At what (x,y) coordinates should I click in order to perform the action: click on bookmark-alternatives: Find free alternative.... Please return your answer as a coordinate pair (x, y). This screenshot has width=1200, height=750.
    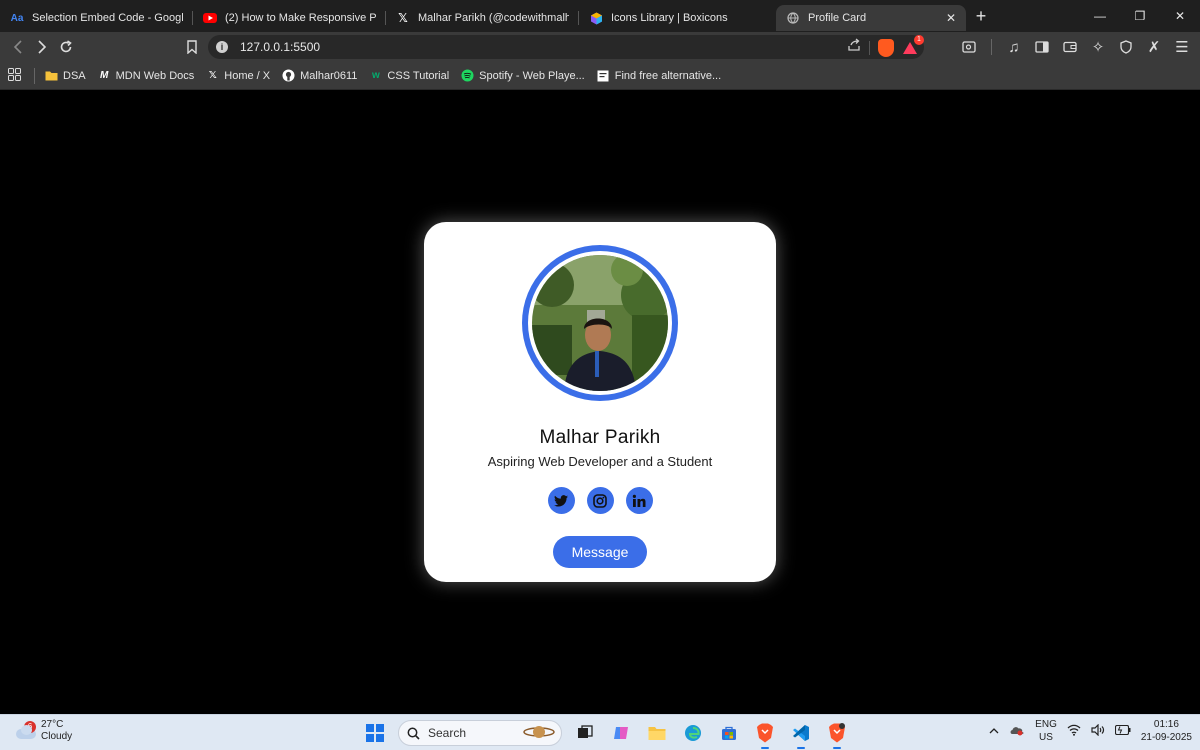
    Looking at the image, I should click on (659, 75).